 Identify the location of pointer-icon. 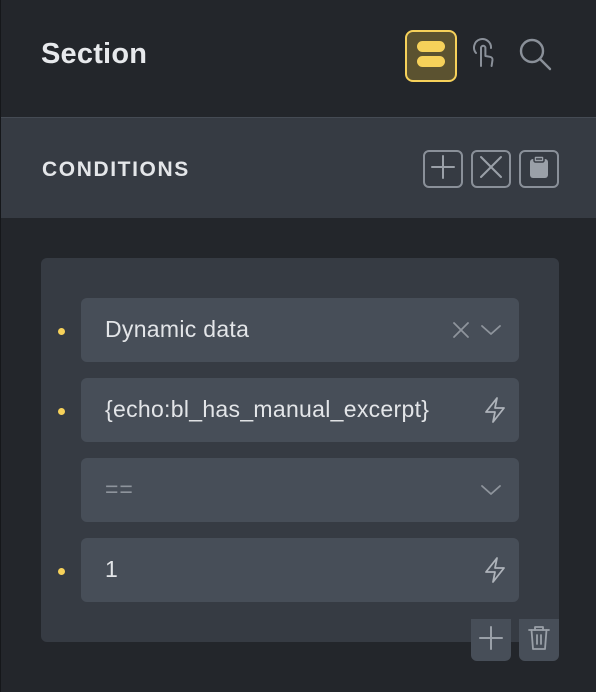
(484, 56).